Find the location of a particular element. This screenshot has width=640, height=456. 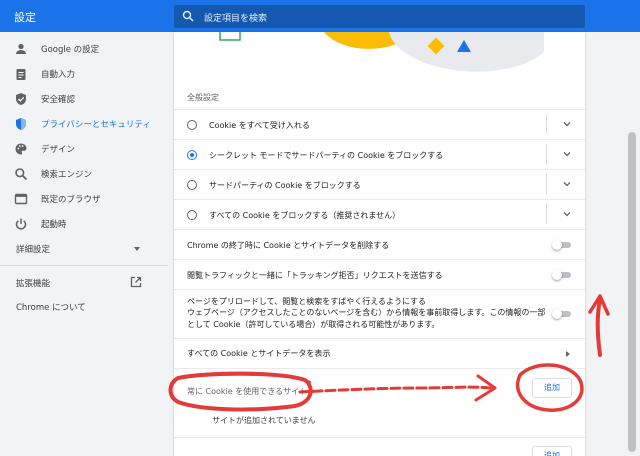

empty-list-text: サイトが追加されていません is located at coordinates (264, 420).